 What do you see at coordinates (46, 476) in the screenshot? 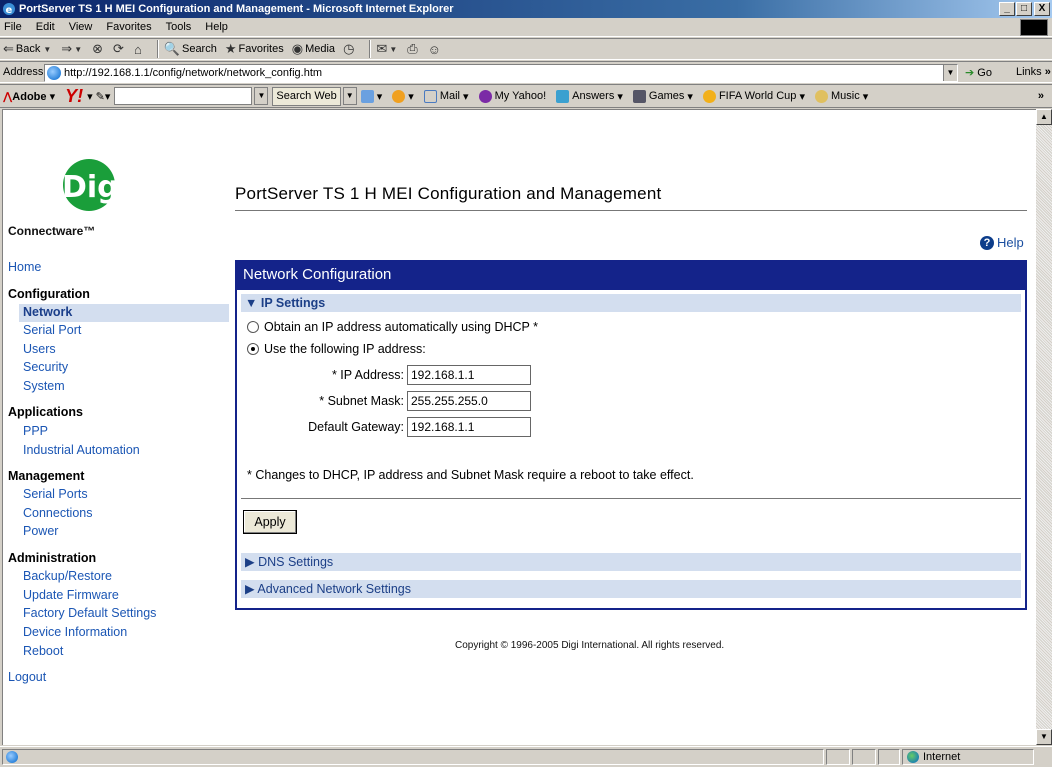
I see `nav-section-management: Management` at bounding box center [46, 476].